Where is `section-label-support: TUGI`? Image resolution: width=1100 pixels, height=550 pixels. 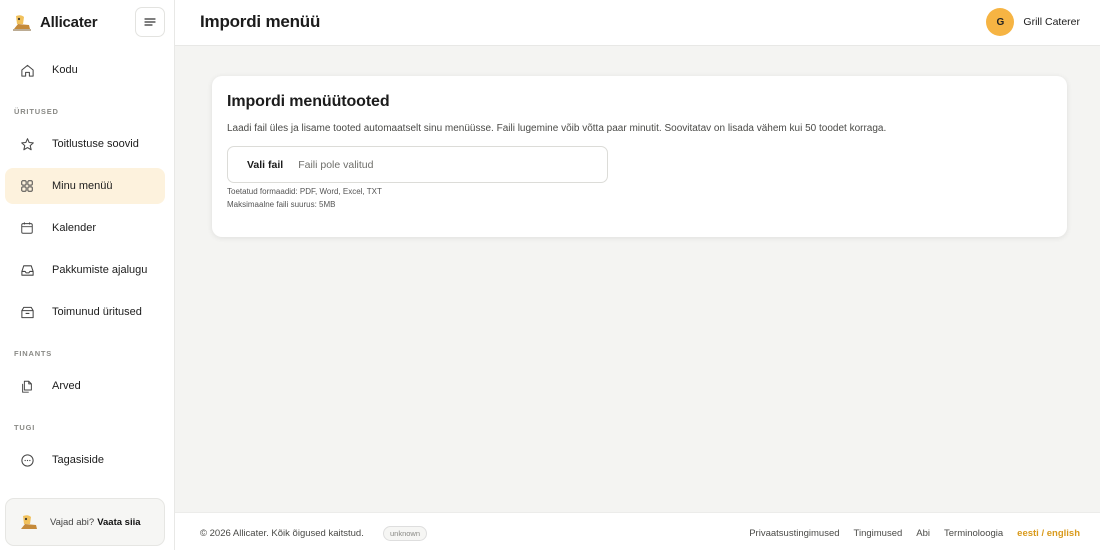
section-label-support: TUGI is located at coordinates (25, 427).